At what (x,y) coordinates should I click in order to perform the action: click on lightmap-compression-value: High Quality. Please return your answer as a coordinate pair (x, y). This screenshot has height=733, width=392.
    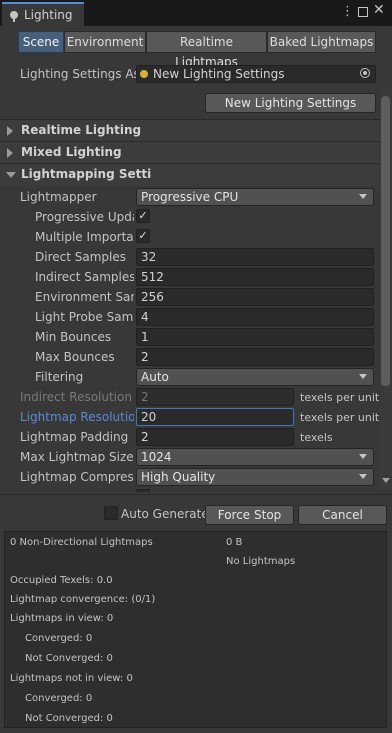
    Looking at the image, I should click on (178, 477).